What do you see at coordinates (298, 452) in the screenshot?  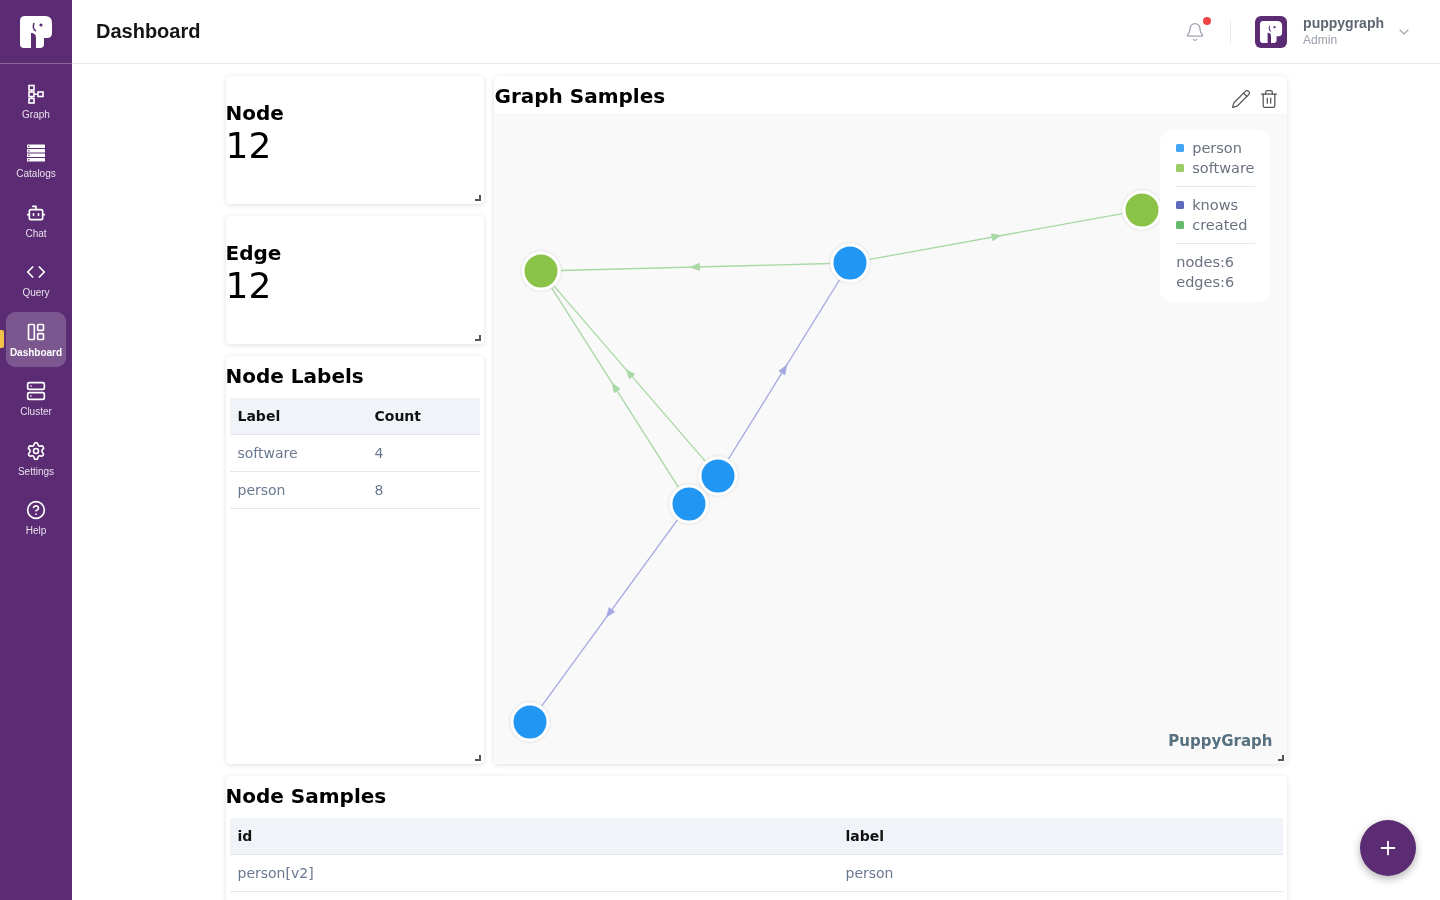 I see `table-cell: software` at bounding box center [298, 452].